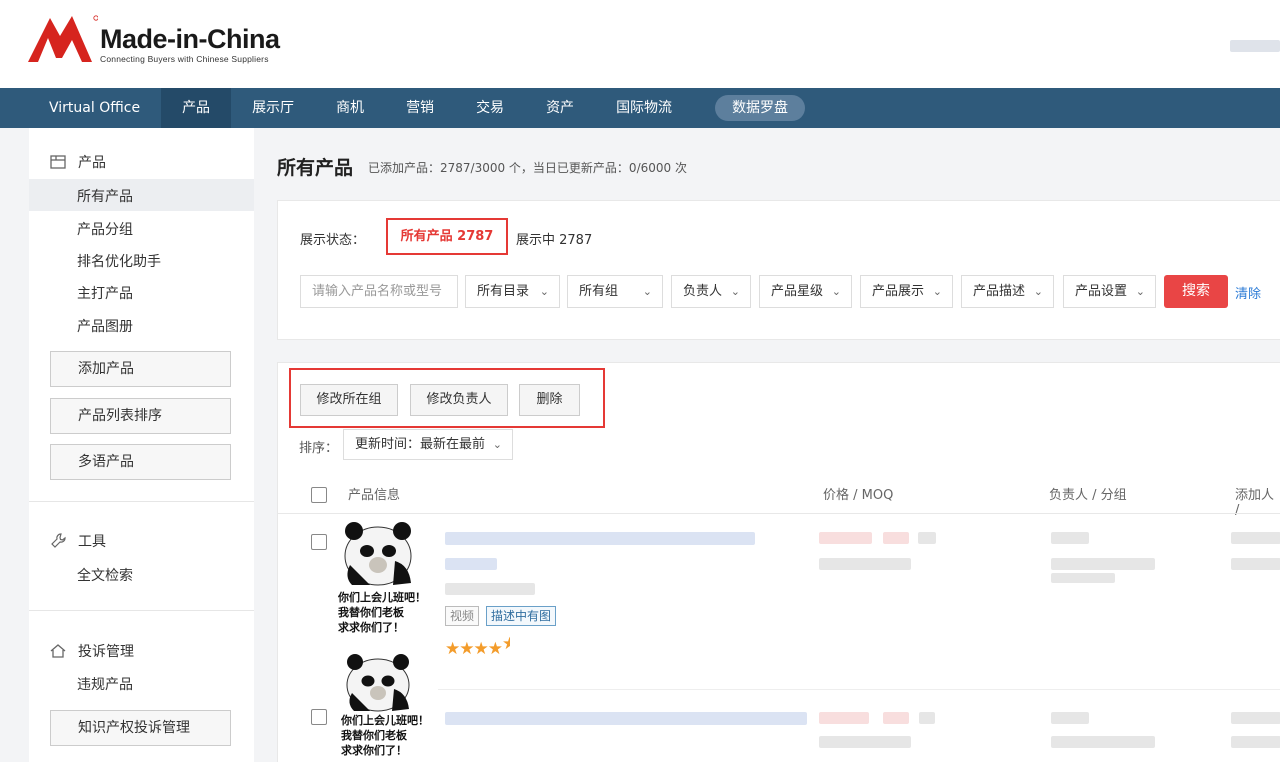  What do you see at coordinates (105, 326) in the screenshot?
I see `sidebar-item-product-catalog: 产品图册` at bounding box center [105, 326].